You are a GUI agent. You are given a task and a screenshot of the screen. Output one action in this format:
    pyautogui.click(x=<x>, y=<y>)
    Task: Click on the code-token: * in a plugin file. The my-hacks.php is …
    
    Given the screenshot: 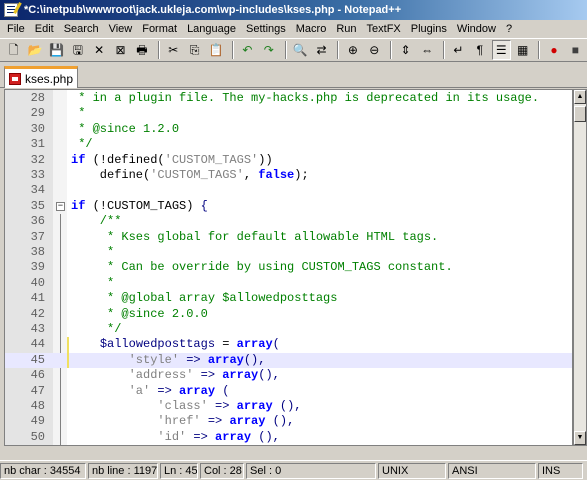 What is the action you would take?
    pyautogui.click(x=305, y=98)
    